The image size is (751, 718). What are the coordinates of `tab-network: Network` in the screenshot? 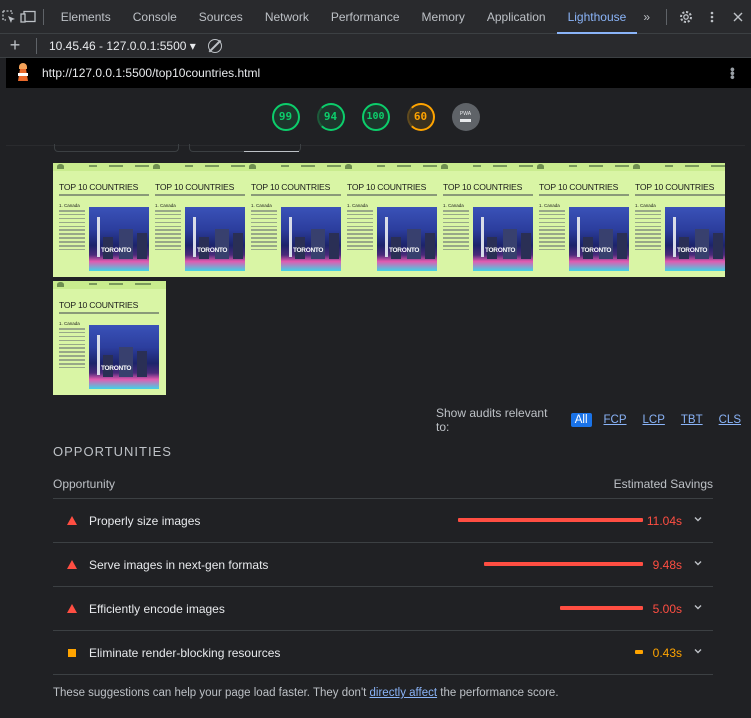 It's located at (287, 17).